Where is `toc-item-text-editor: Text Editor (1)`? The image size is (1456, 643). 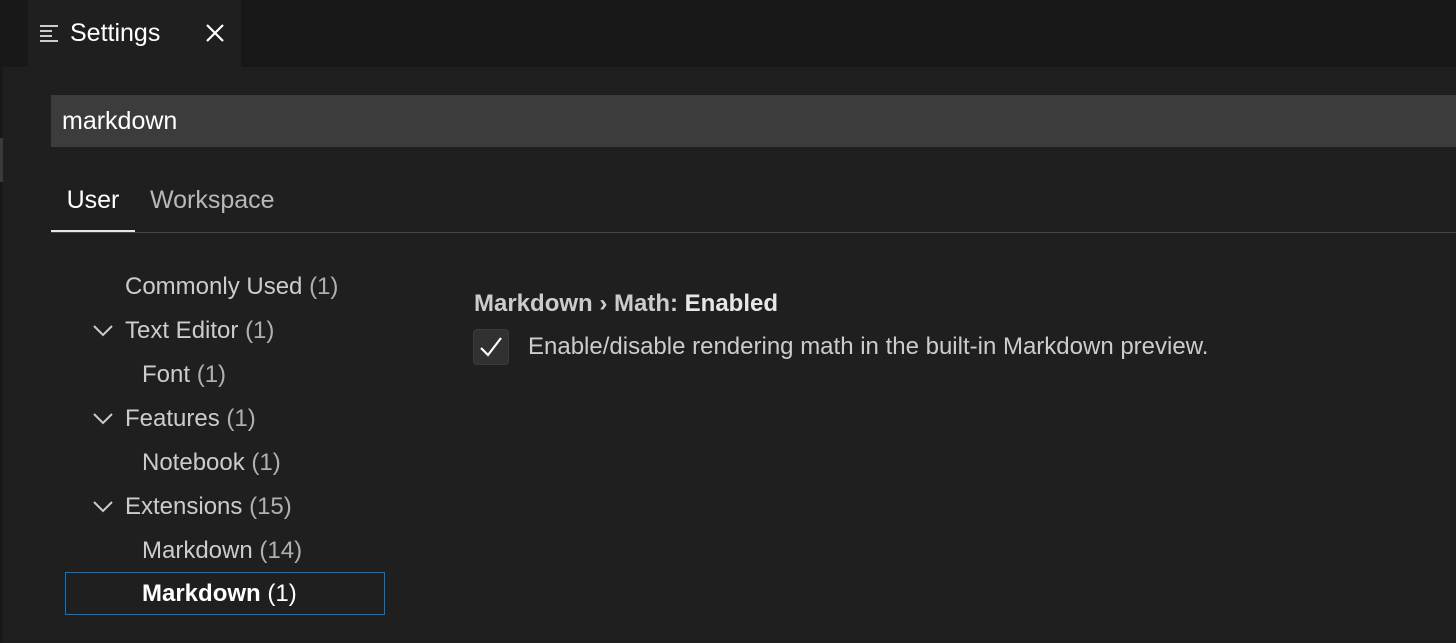
toc-item-text-editor: Text Editor (1) is located at coordinates (199, 331).